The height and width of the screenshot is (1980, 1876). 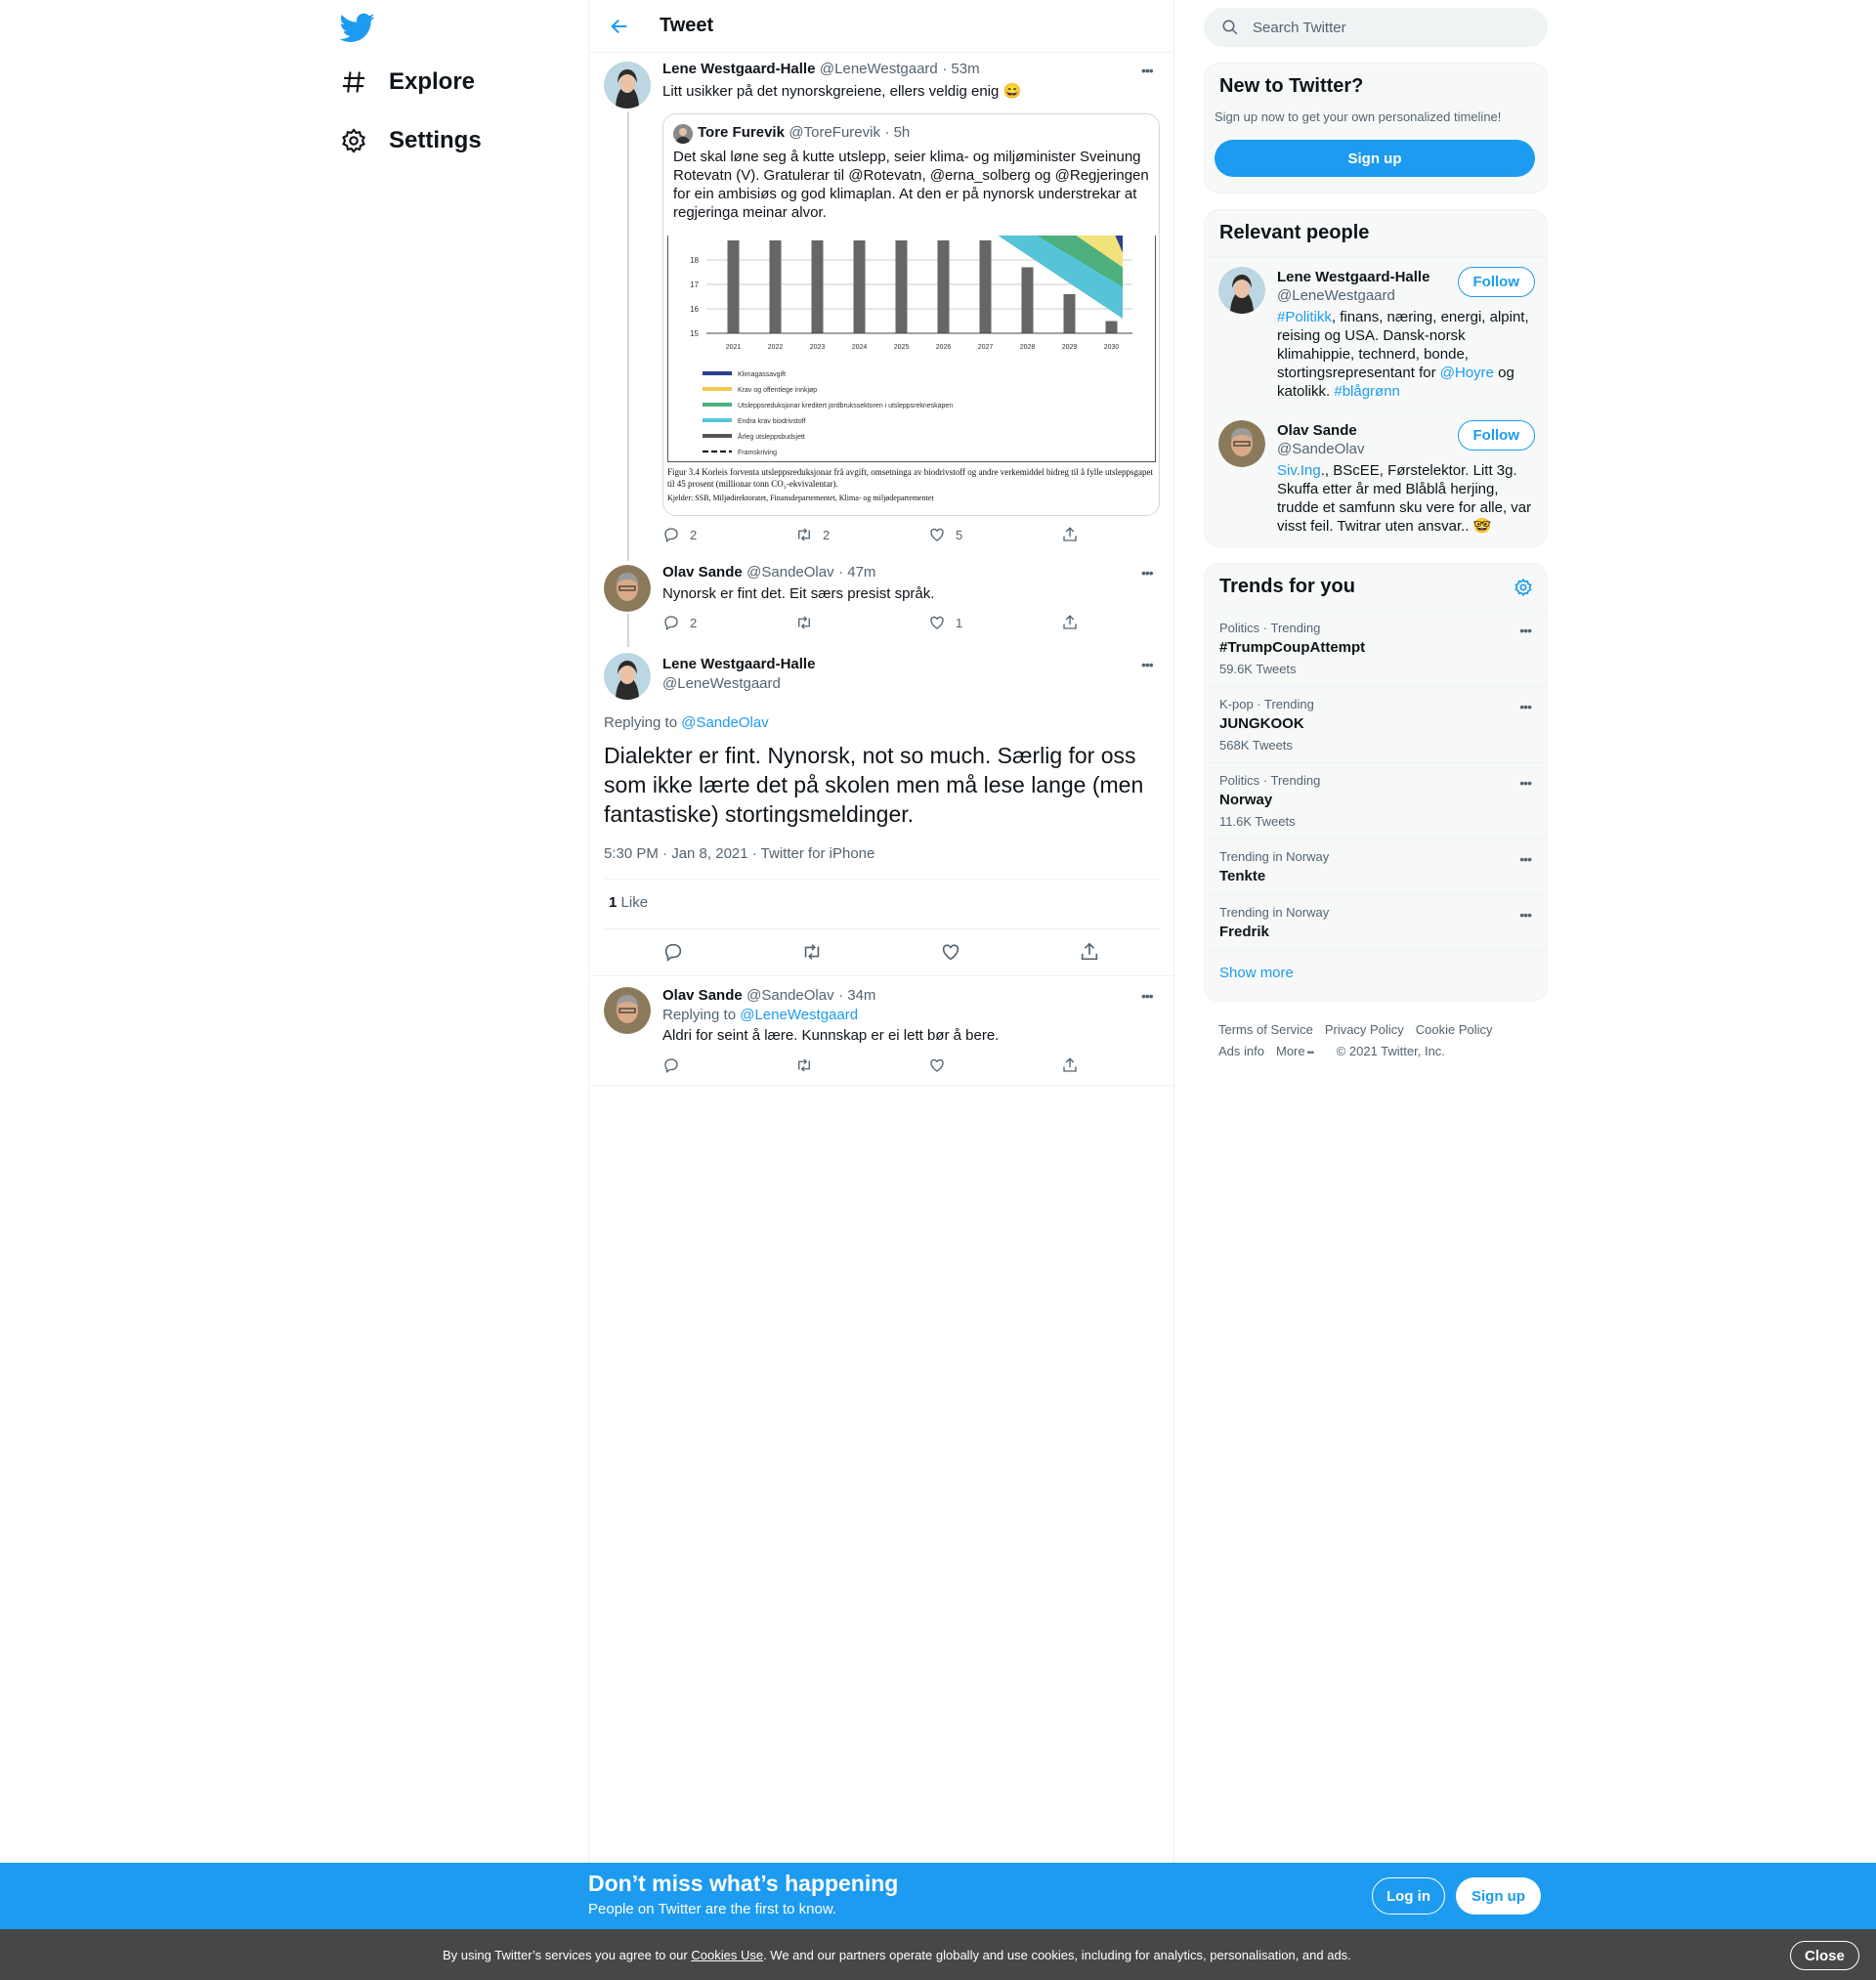 I want to click on share-icon, so click(x=1089, y=952).